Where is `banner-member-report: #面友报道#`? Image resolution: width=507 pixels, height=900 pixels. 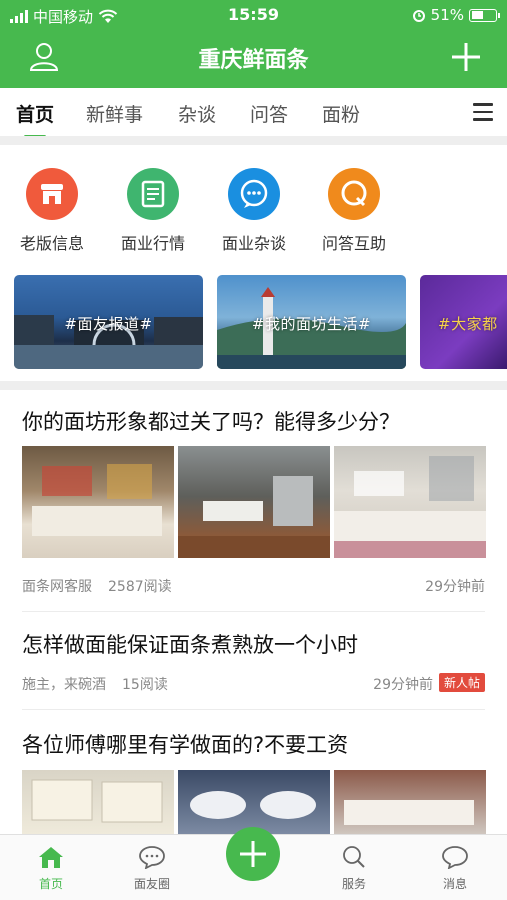
banner-member-report: #面友报道# is located at coordinates (108, 322).